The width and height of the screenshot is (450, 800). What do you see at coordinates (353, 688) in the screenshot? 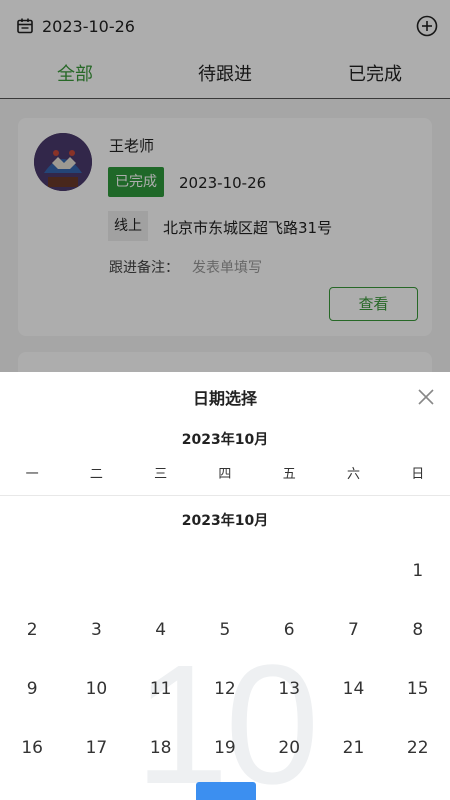
I see `day-cell: 14` at bounding box center [353, 688].